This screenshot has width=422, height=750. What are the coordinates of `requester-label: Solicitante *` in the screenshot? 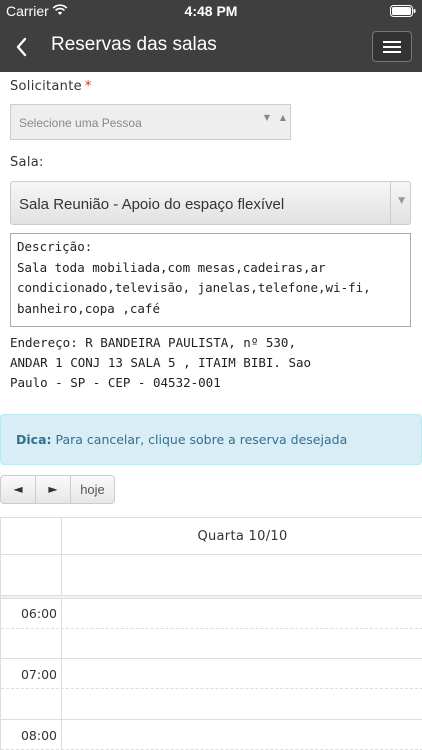 It's located at (51, 86).